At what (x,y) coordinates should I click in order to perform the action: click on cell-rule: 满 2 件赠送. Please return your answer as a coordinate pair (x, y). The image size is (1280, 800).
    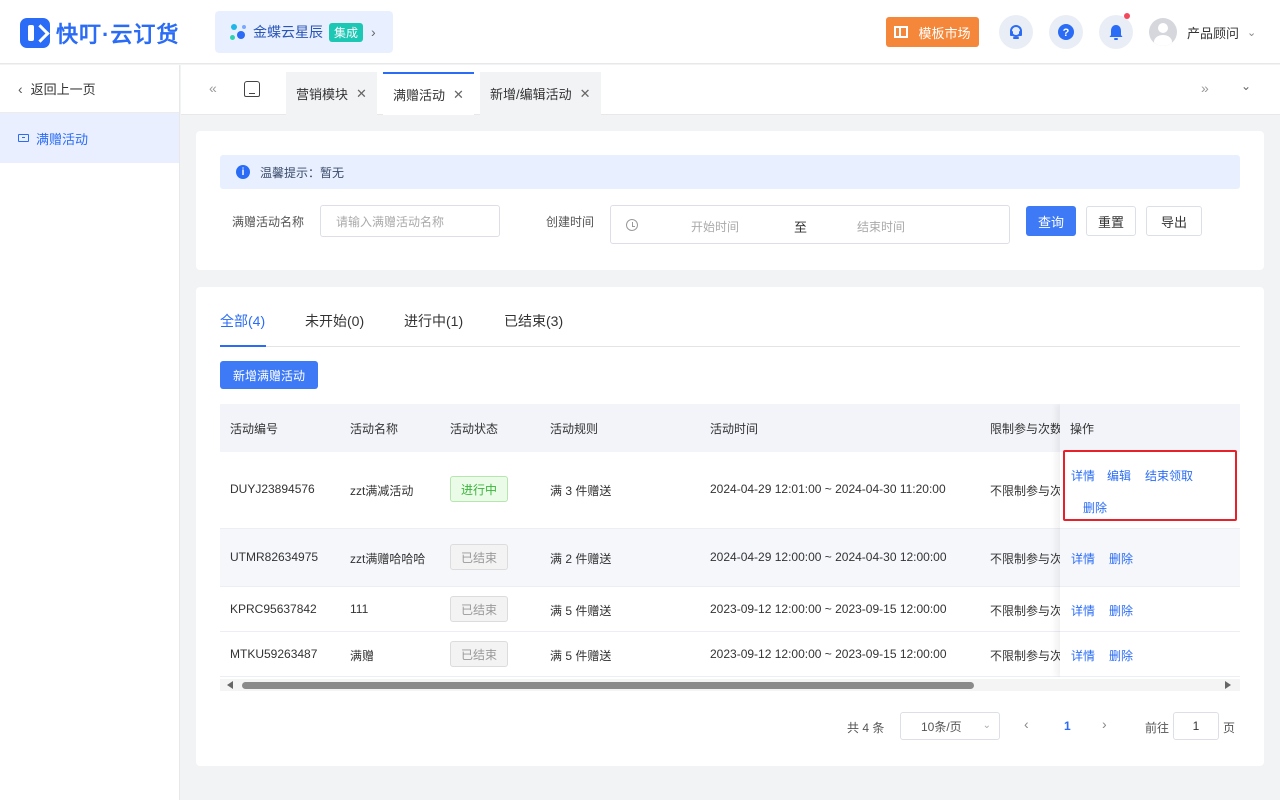
    Looking at the image, I should click on (581, 559).